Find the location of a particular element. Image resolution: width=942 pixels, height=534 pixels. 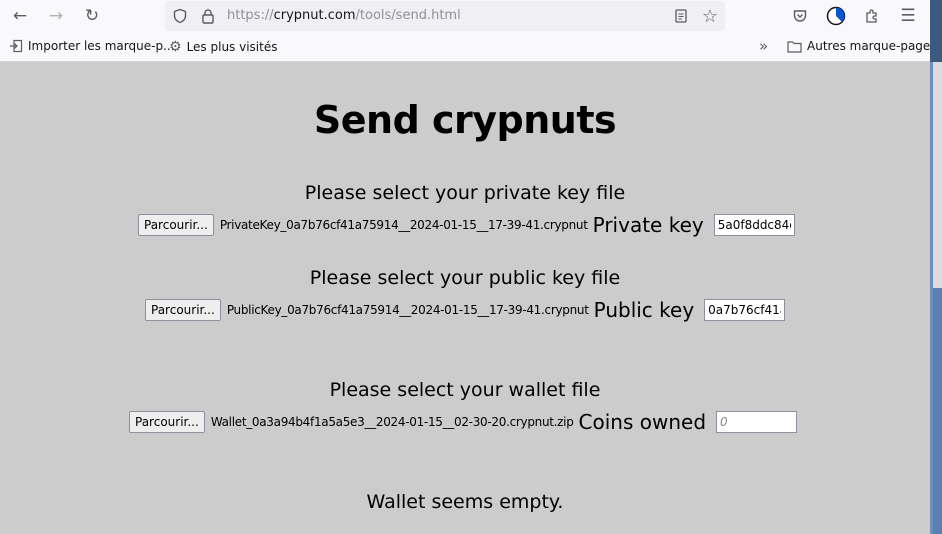

bookmark-star-icon: ☆ is located at coordinates (710, 16).